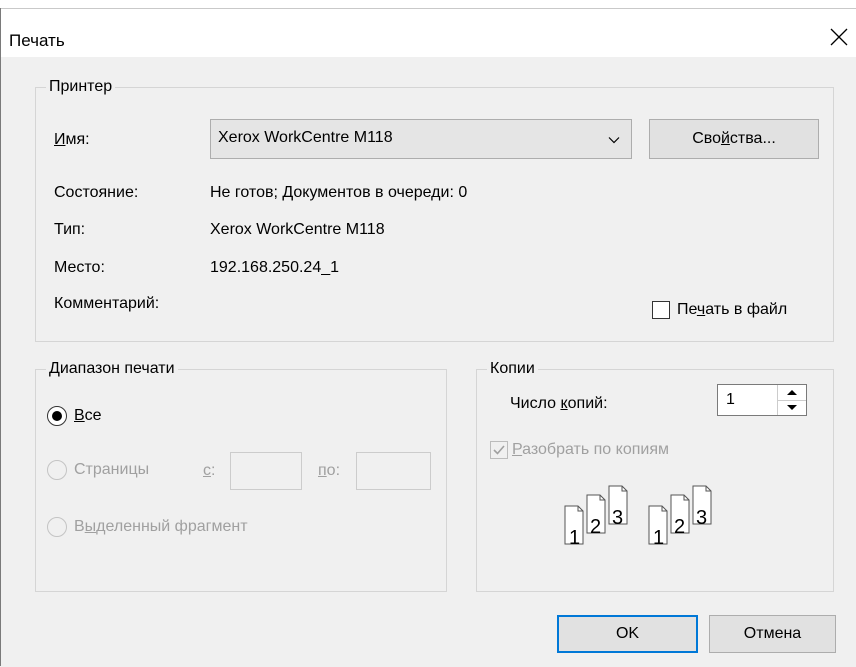 This screenshot has height=667, width=856. Describe the element at coordinates (658, 538) in the screenshot. I see `collate-page-1b: 1` at that location.